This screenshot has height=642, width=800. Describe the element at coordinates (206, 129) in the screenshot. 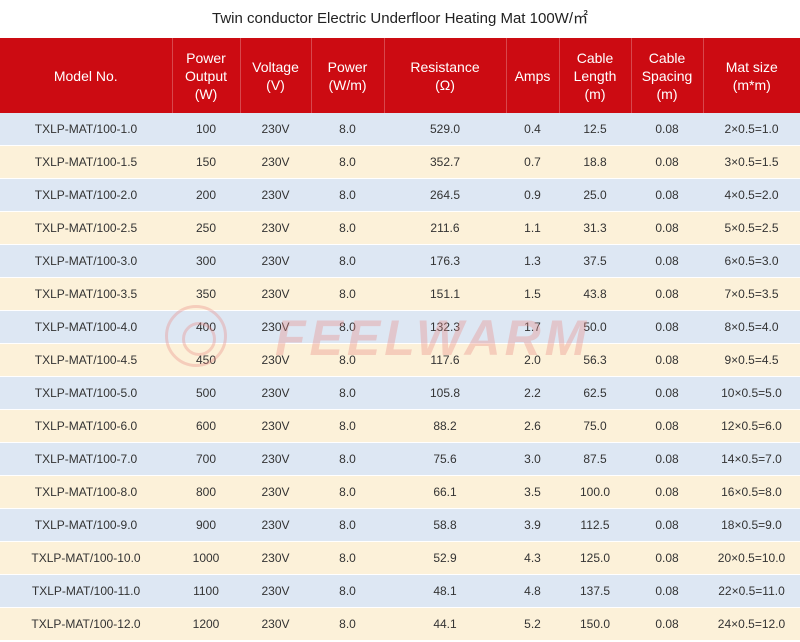

I see `cell-power-output: 100` at that location.